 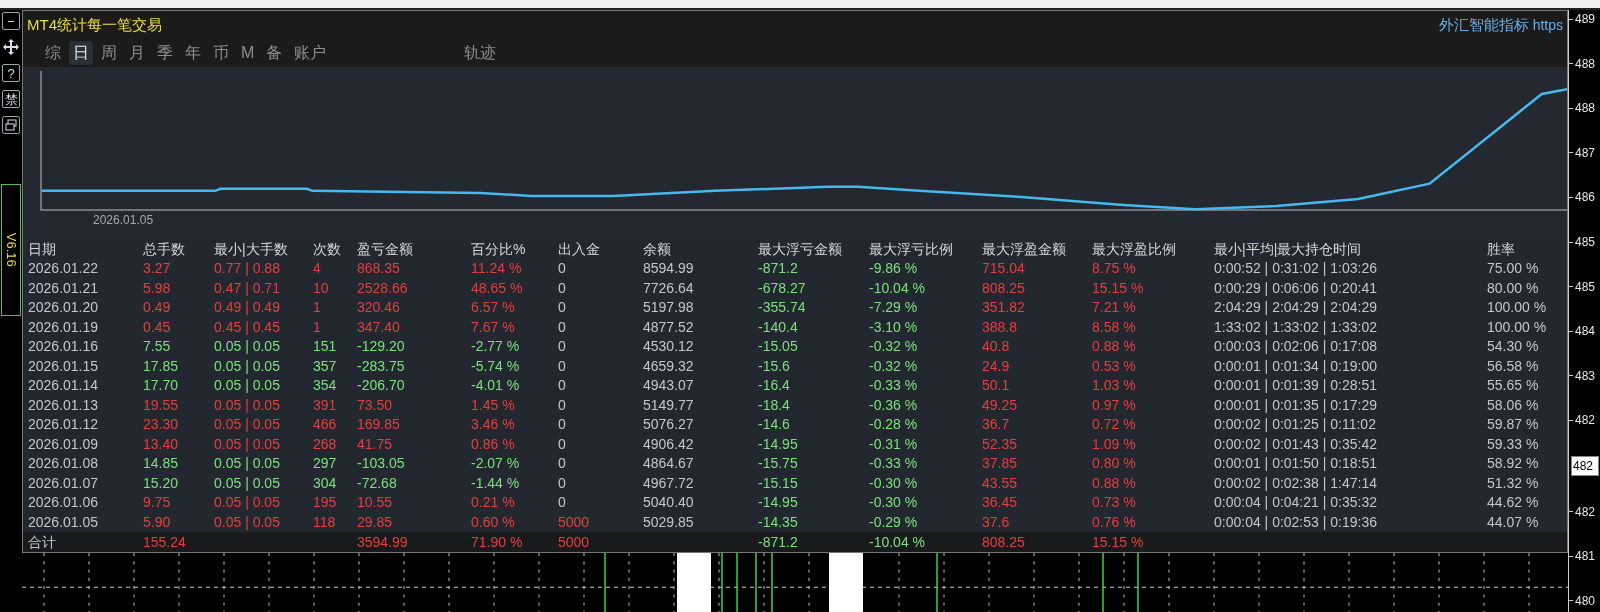 I want to click on table-cell-text: 5149.77, so click(x=669, y=405).